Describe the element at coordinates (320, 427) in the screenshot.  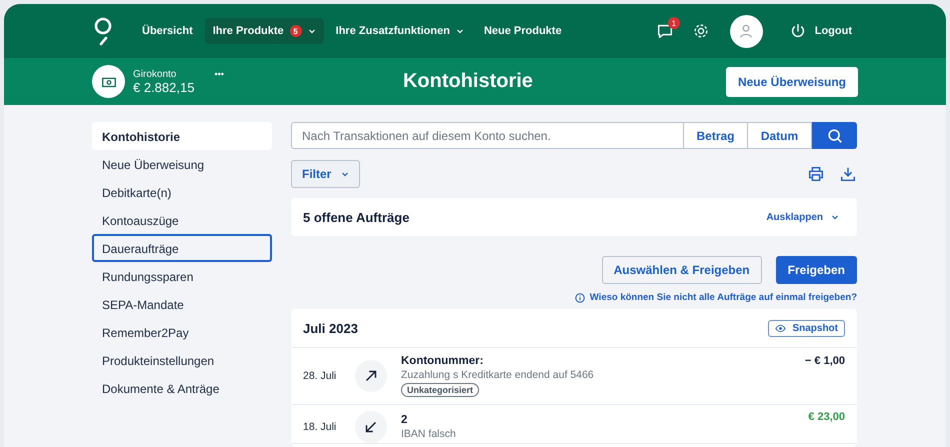
I see `transaction-date: 18. Juli` at that location.